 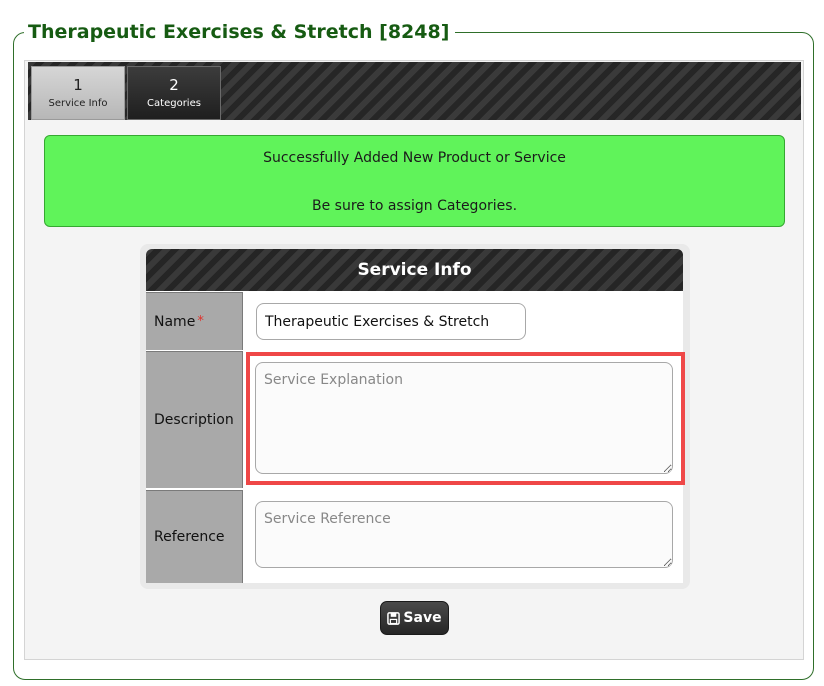 I want to click on page-title: Therapeutic Exercises & Stretch [8248], so click(x=240, y=32).